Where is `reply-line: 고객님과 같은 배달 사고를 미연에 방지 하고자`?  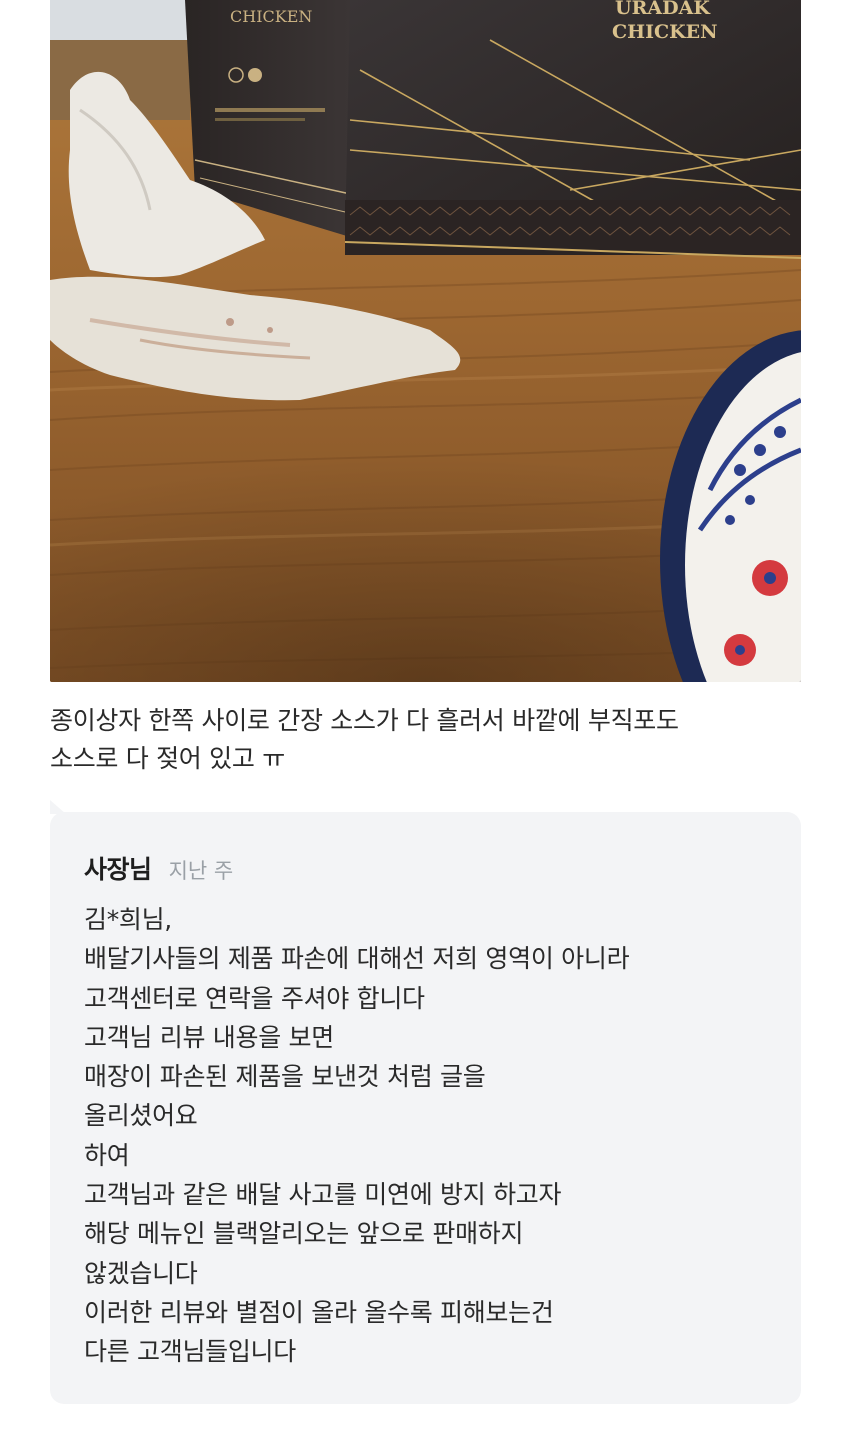
reply-line: 고객님과 같은 배달 사고를 미연에 방지 하고자 is located at coordinates (323, 1195).